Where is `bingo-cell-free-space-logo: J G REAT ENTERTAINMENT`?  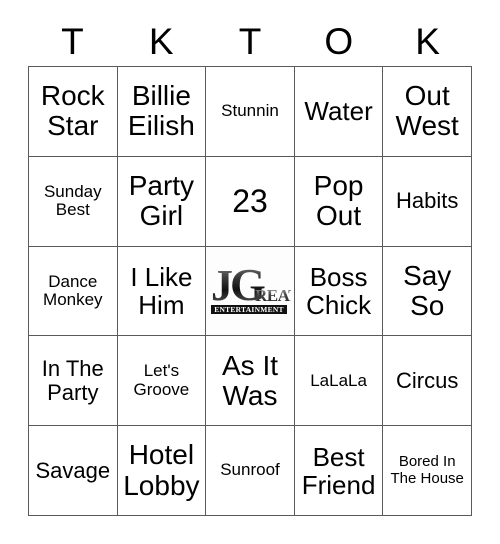 bingo-cell-free-space-logo: J G REAT ENTERTAINMENT is located at coordinates (250, 291).